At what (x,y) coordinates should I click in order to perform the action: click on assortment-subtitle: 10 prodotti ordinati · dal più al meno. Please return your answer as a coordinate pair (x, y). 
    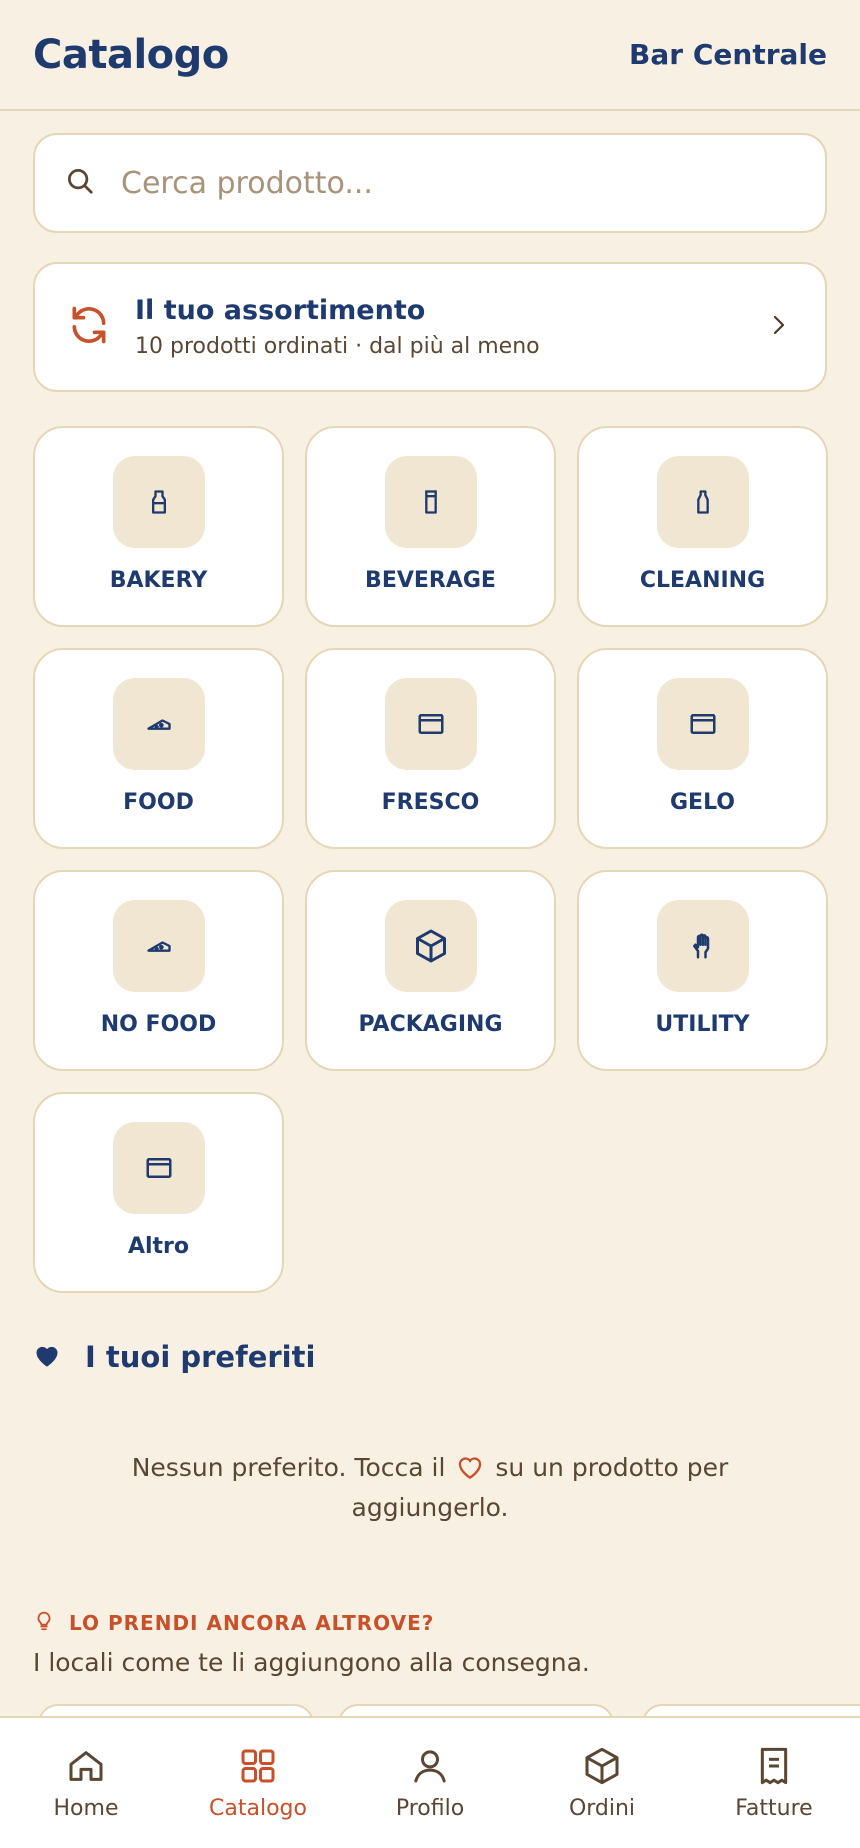
    Looking at the image, I should click on (337, 346).